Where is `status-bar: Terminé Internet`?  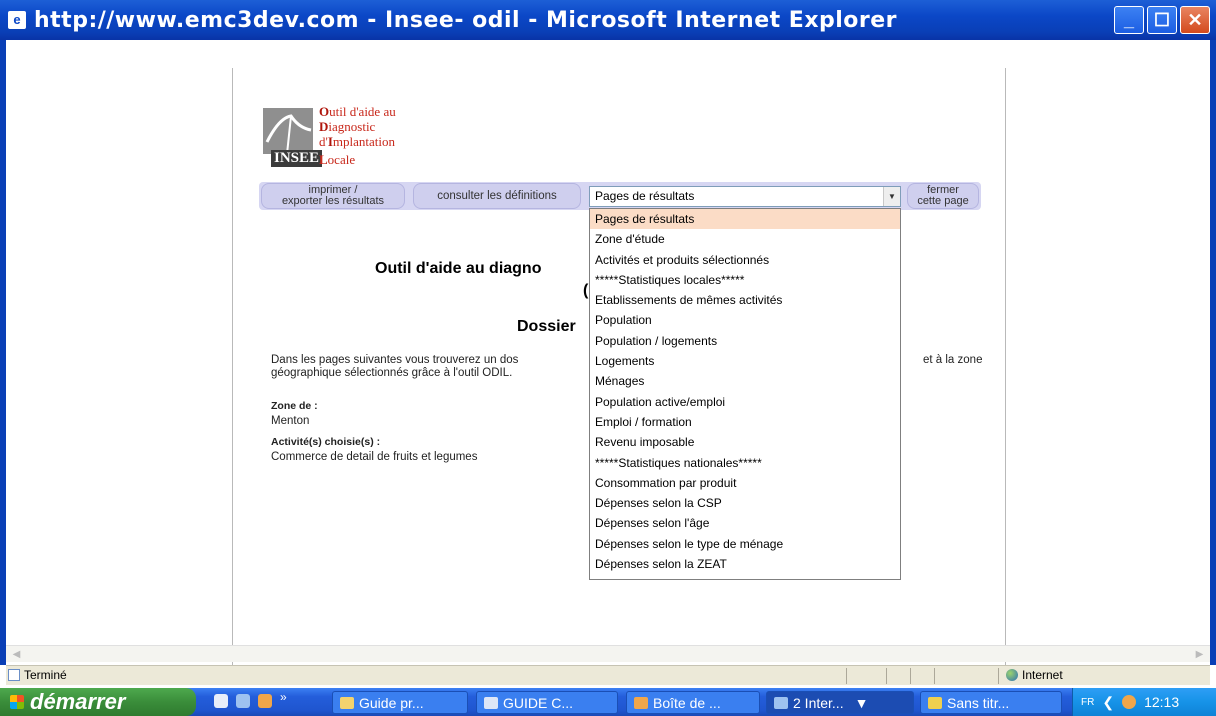 status-bar: Terminé Internet is located at coordinates (608, 675).